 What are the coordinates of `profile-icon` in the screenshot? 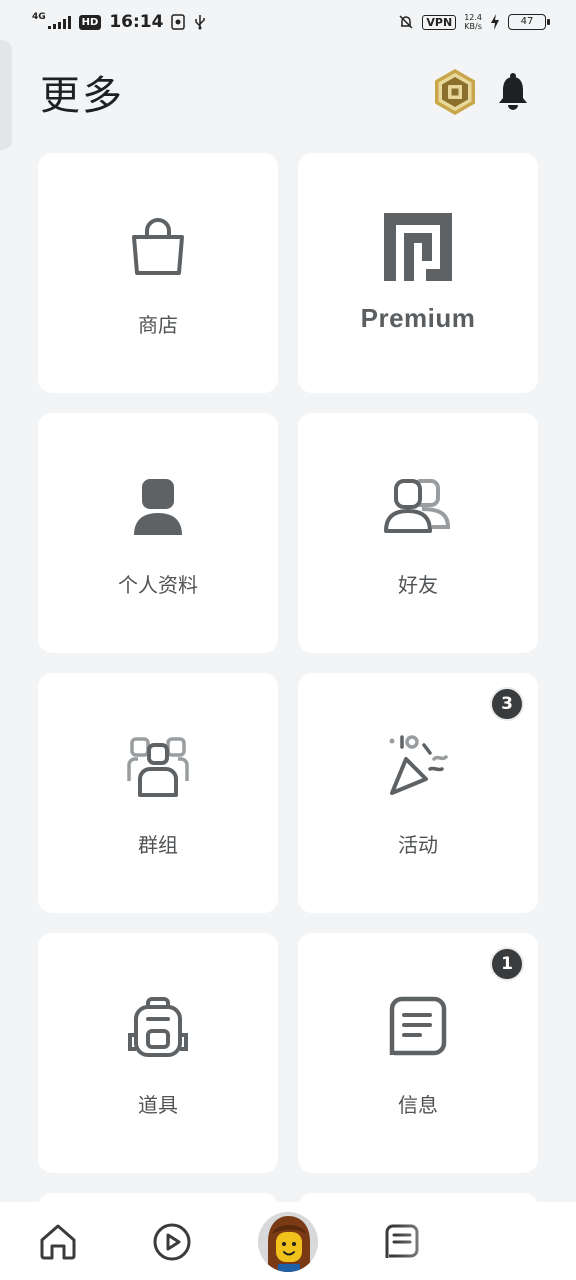 It's located at (158, 507).